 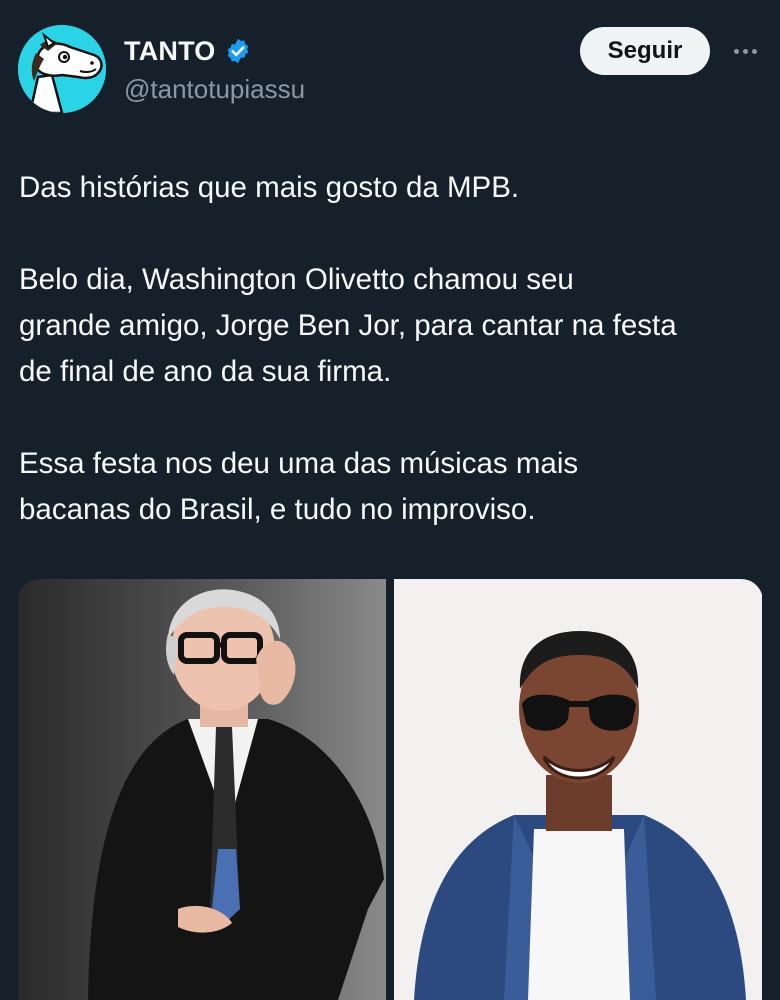 I want to click on avatar, so click(x=62, y=69).